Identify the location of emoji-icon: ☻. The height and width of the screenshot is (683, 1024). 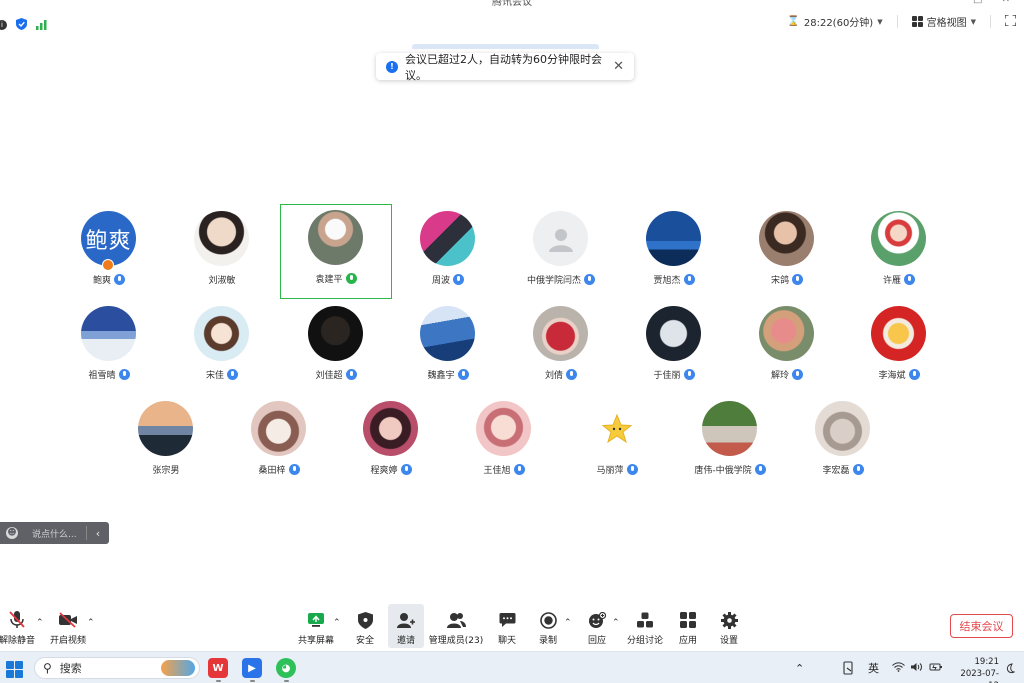
(12, 533).